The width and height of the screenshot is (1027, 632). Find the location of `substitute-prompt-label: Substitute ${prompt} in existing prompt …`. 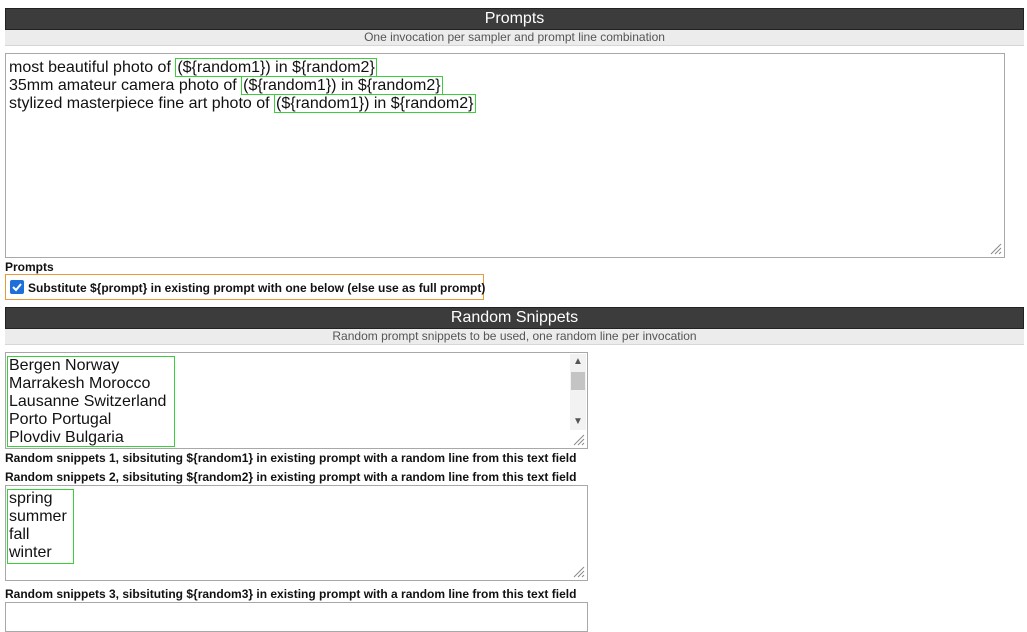

substitute-prompt-label: Substitute ${prompt} in existing prompt … is located at coordinates (257, 288).